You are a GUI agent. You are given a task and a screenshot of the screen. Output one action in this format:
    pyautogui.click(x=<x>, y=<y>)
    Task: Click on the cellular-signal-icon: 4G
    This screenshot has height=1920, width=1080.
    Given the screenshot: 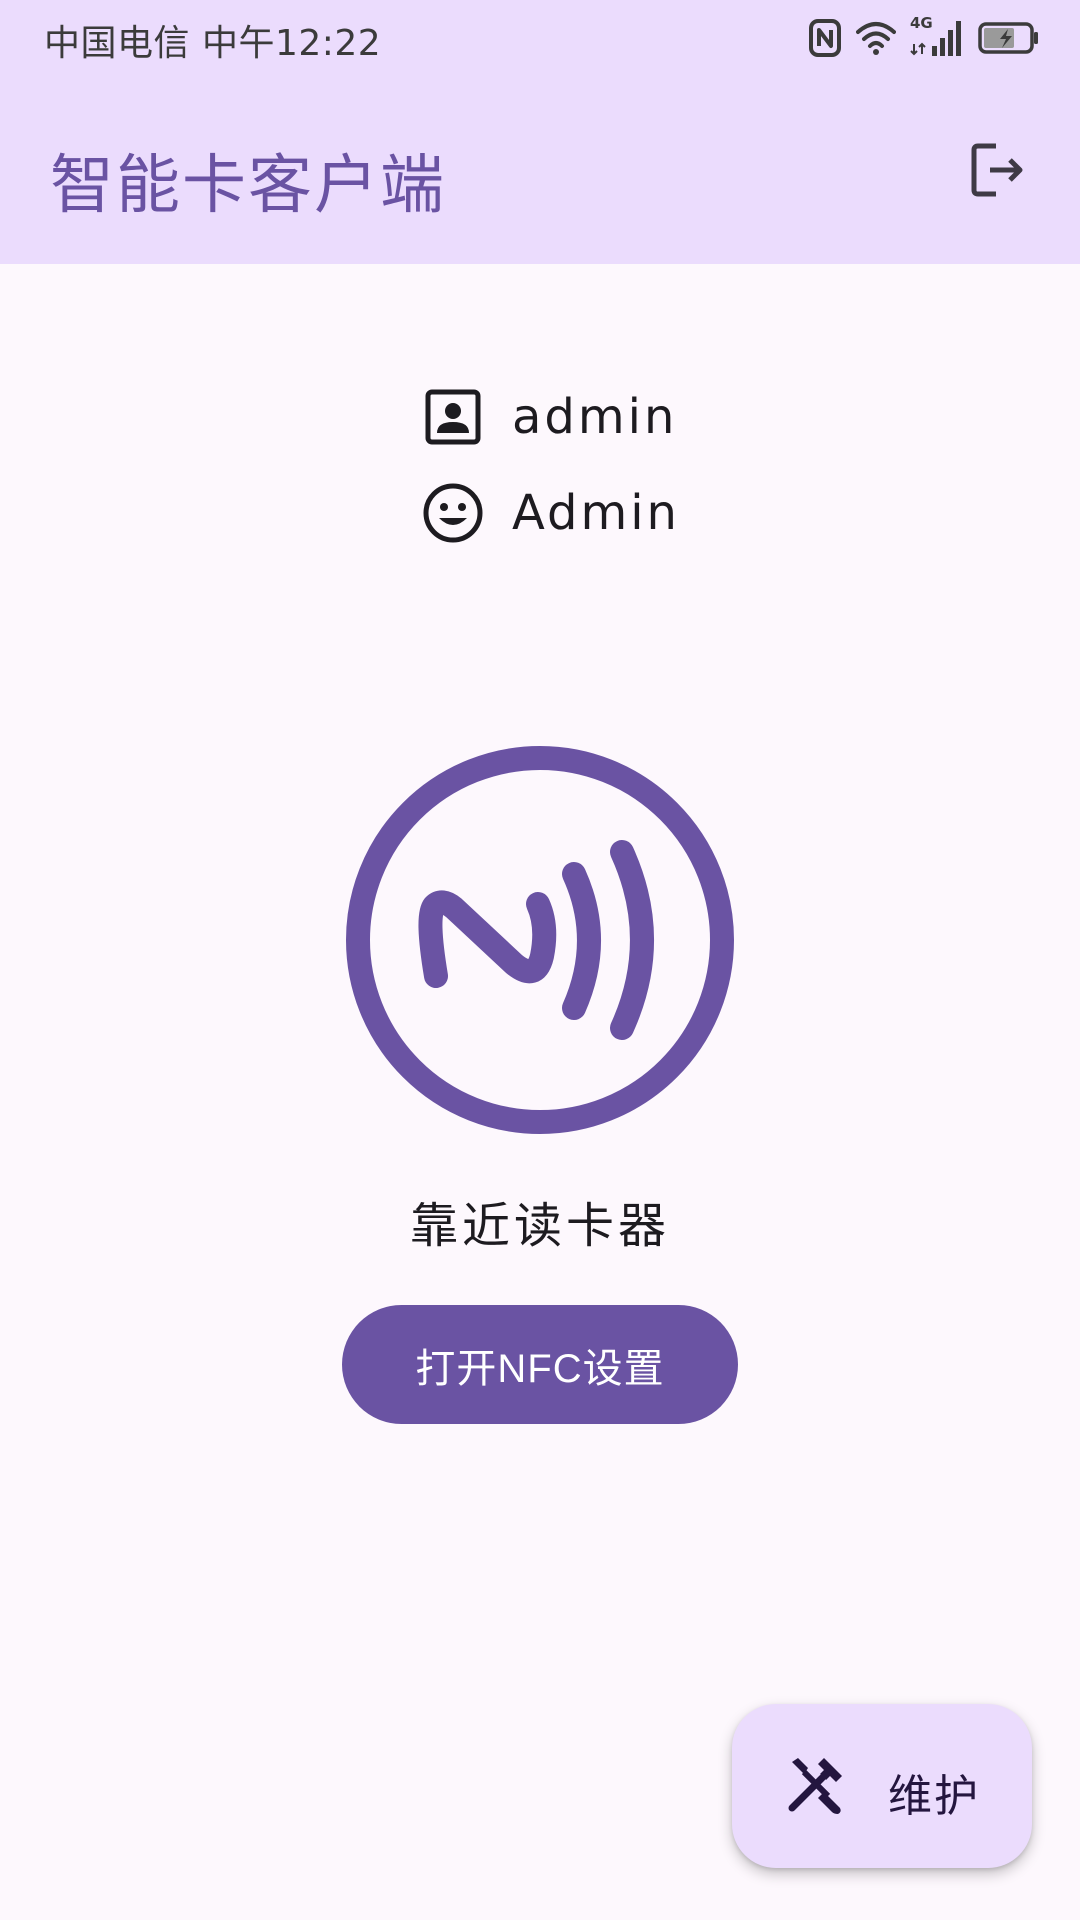 What is the action you would take?
    pyautogui.click(x=937, y=36)
    